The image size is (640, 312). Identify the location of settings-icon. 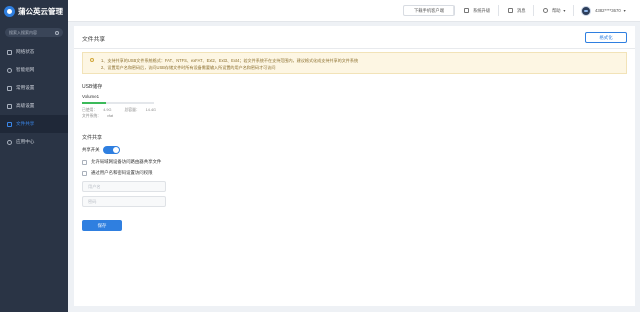
(9, 88).